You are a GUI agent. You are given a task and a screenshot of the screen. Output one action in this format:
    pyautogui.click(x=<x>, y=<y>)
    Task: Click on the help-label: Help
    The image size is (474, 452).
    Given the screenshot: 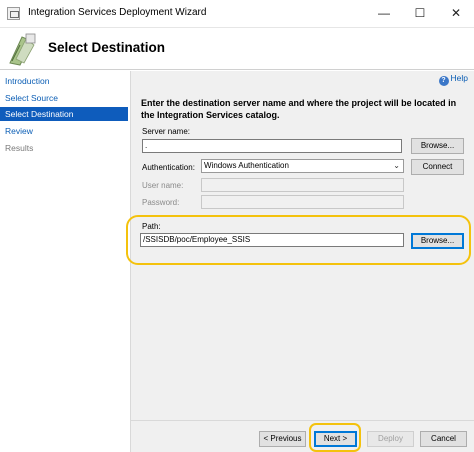 What is the action you would take?
    pyautogui.click(x=459, y=78)
    